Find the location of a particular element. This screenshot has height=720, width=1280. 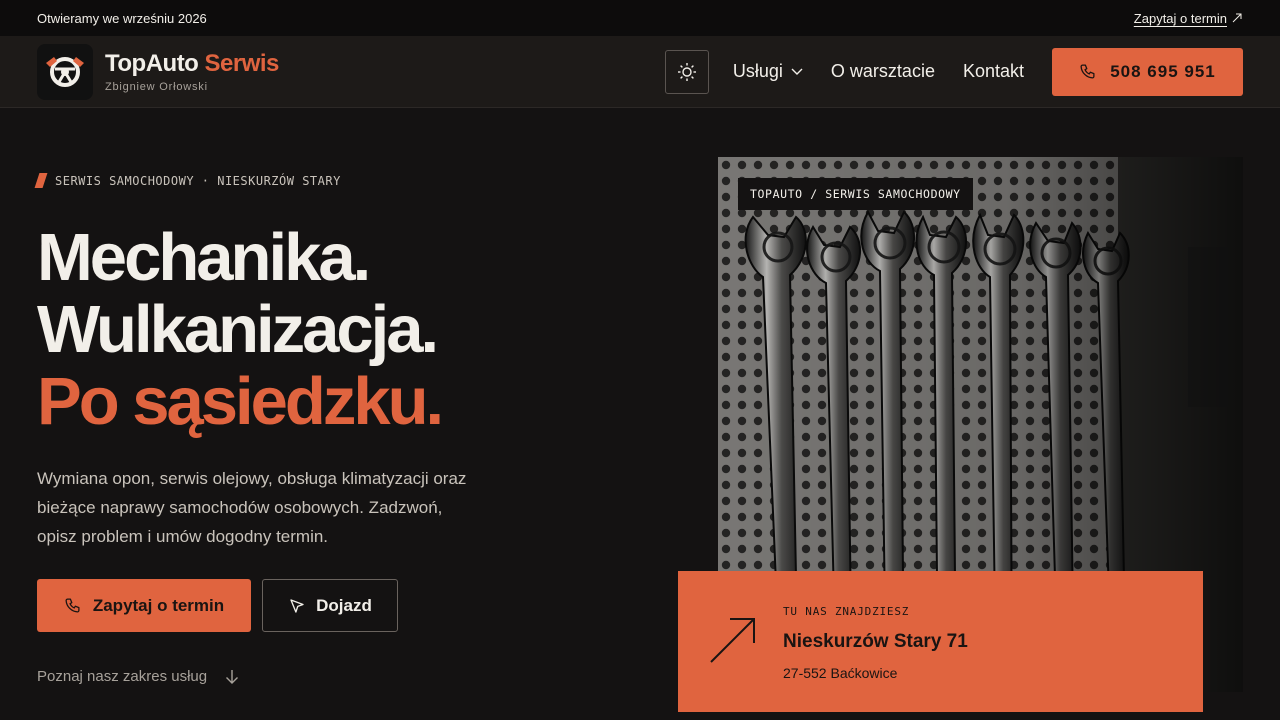

nav-services: Usługi is located at coordinates (768, 71).